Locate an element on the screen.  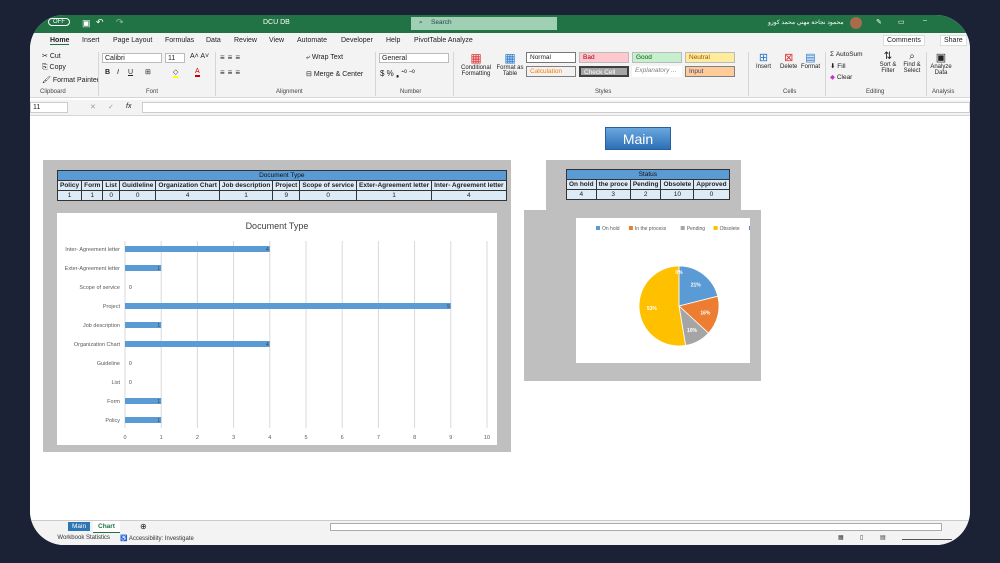
autosum-button: Σ AutoSum is located at coordinates (846, 54).